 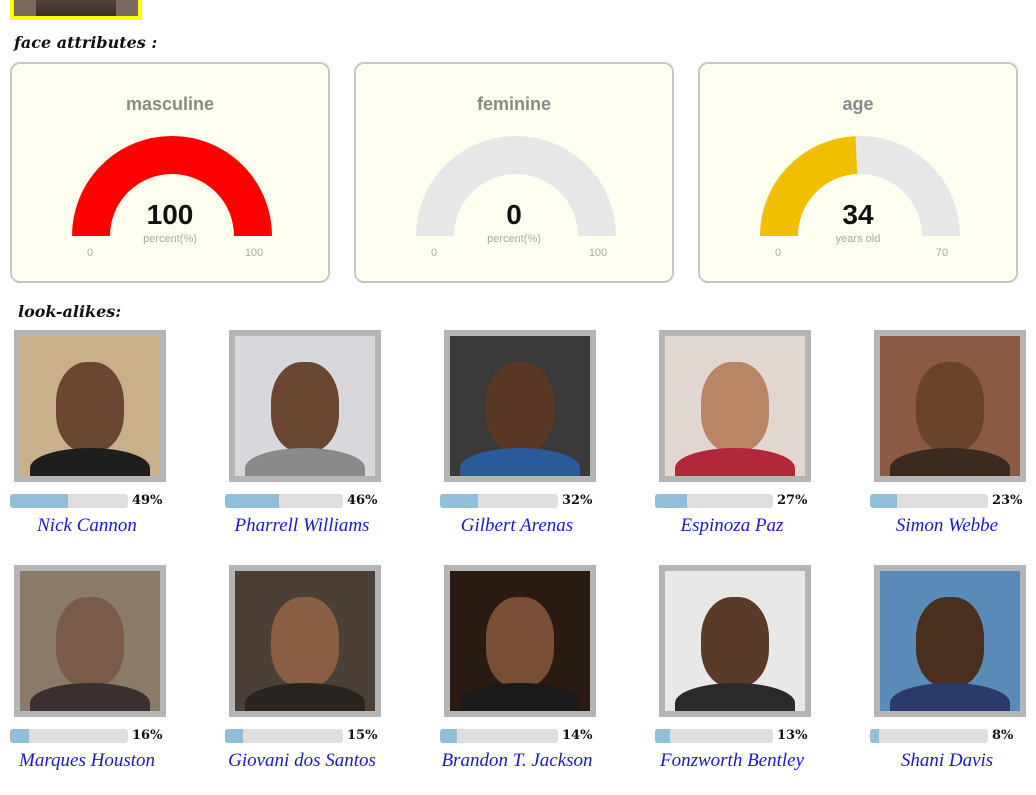 What do you see at coordinates (70, 311) in the screenshot?
I see `lookalikes-heading: look-alikes:` at bounding box center [70, 311].